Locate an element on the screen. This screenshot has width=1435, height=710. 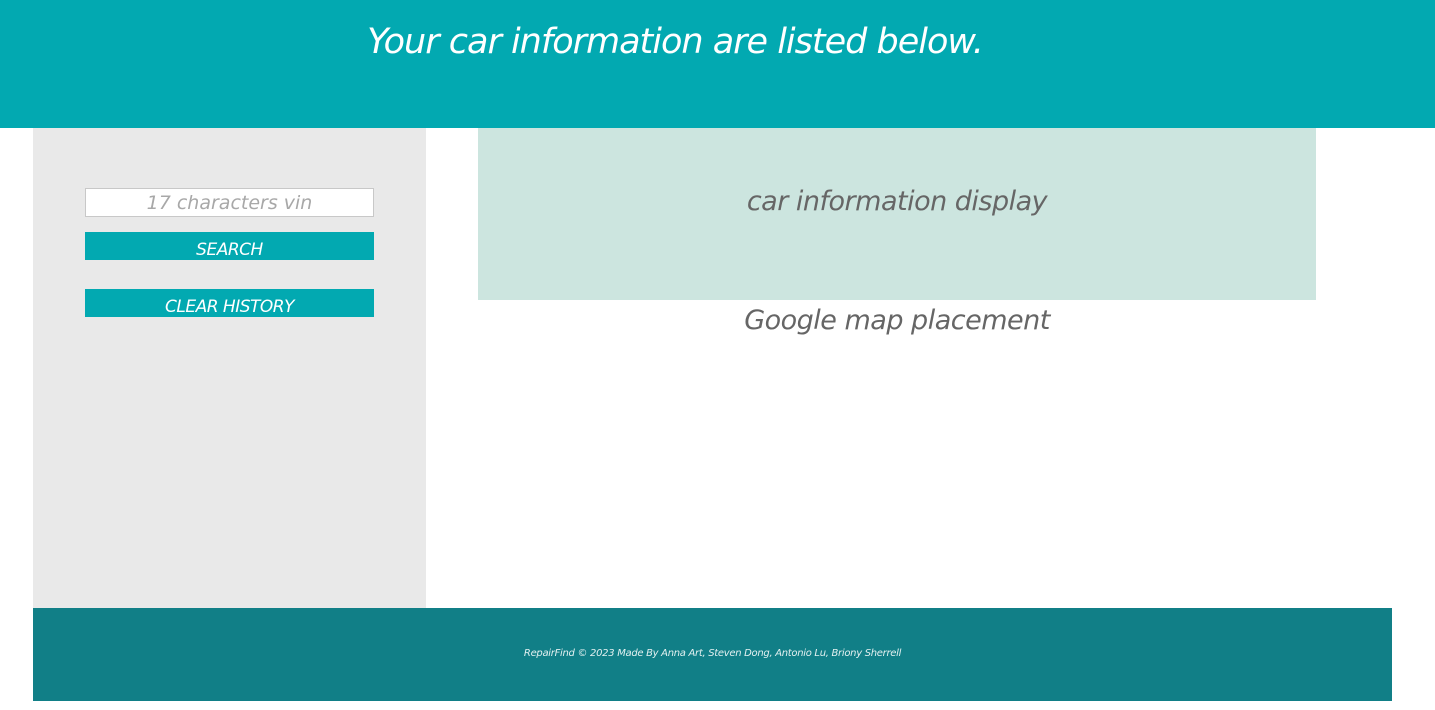
car-information-display-label: car information display is located at coordinates (897, 201).